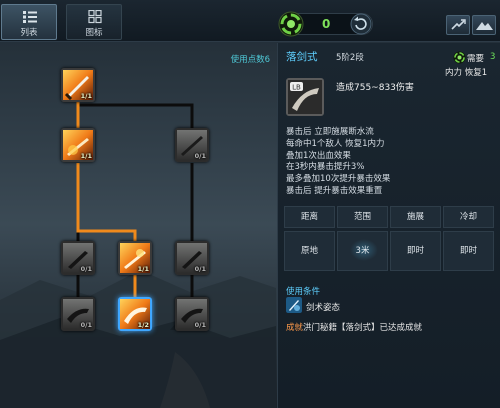  I want to click on description-line: 暴击后 提升暴击效果重置, so click(334, 190).